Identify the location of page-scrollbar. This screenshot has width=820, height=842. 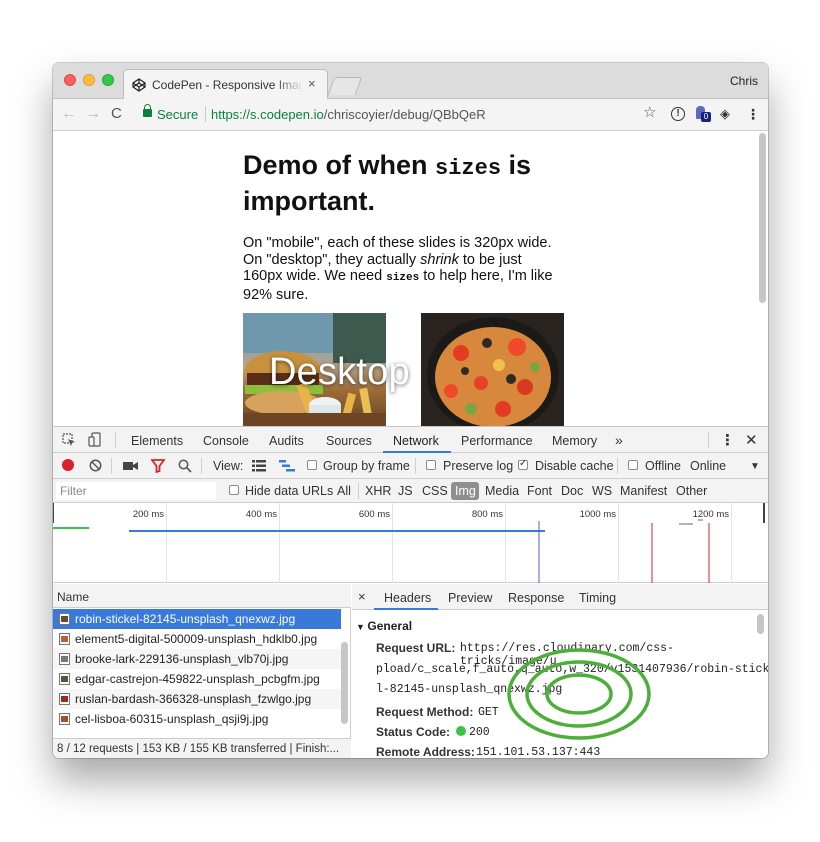
(762, 218).